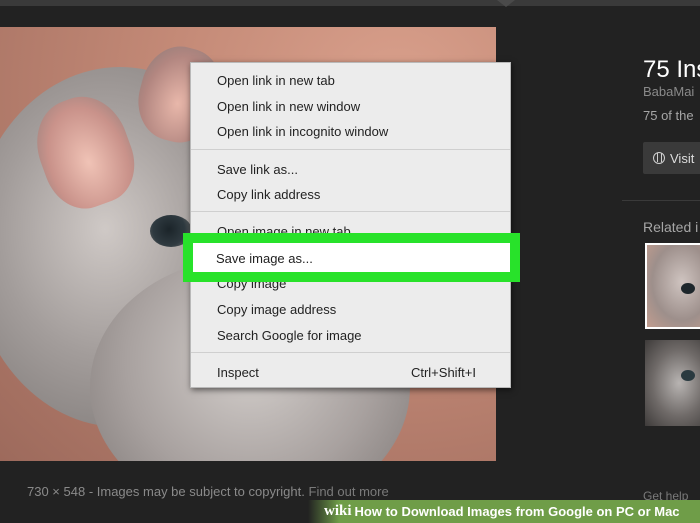 Image resolution: width=700 pixels, height=523 pixels. Describe the element at coordinates (682, 158) in the screenshot. I see `visit-label: Visit` at that location.